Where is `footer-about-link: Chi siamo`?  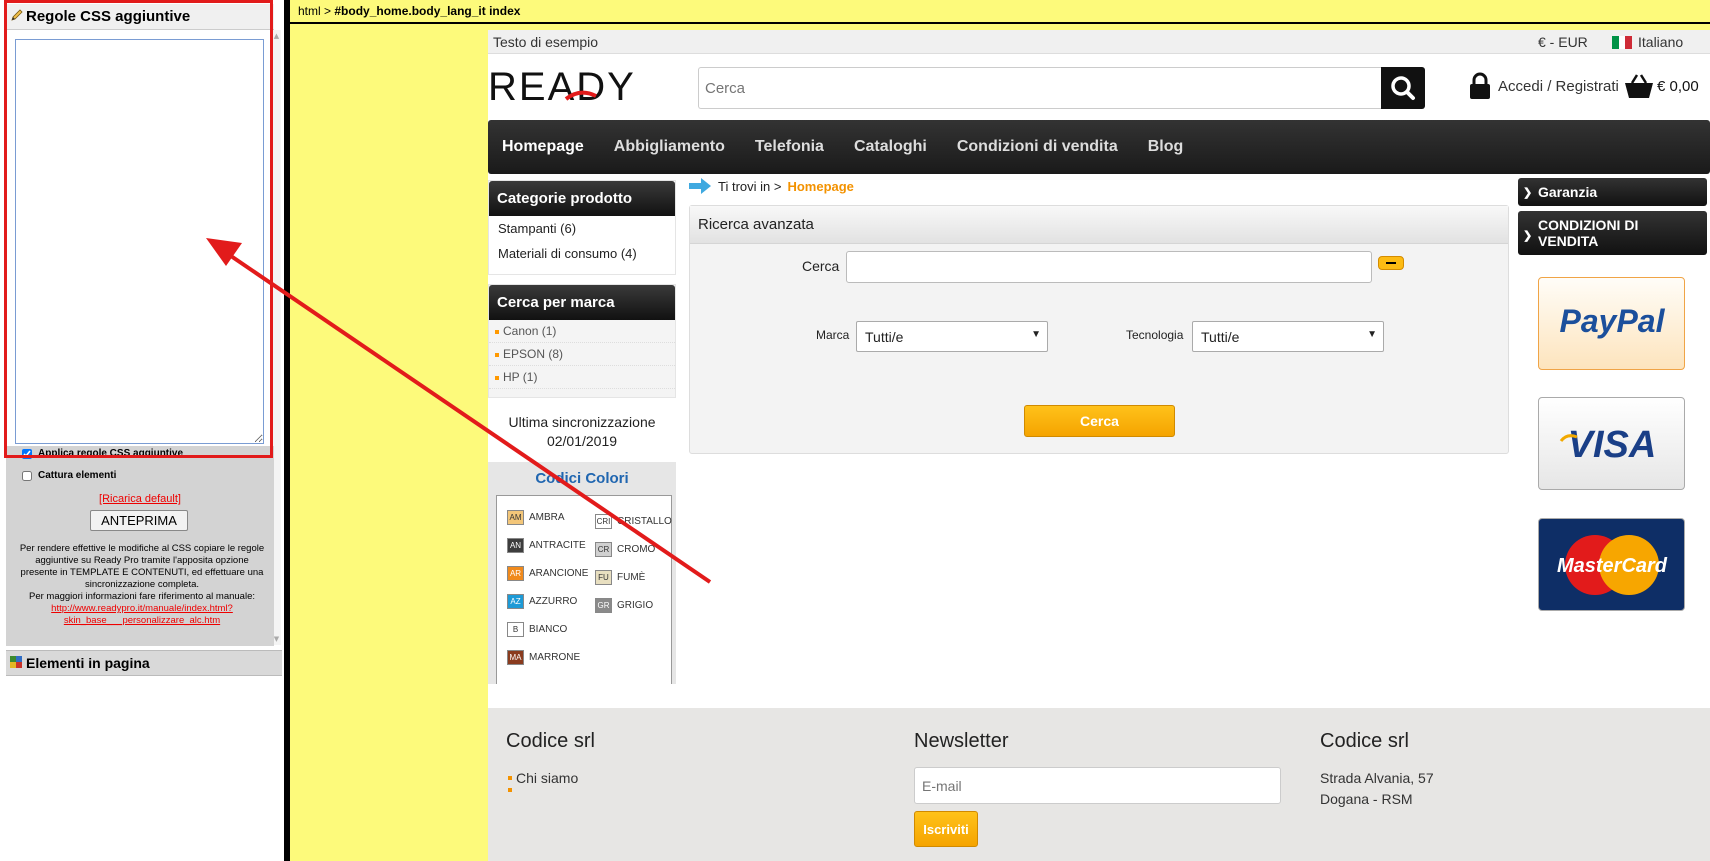 footer-about-link: Chi siamo is located at coordinates (547, 778).